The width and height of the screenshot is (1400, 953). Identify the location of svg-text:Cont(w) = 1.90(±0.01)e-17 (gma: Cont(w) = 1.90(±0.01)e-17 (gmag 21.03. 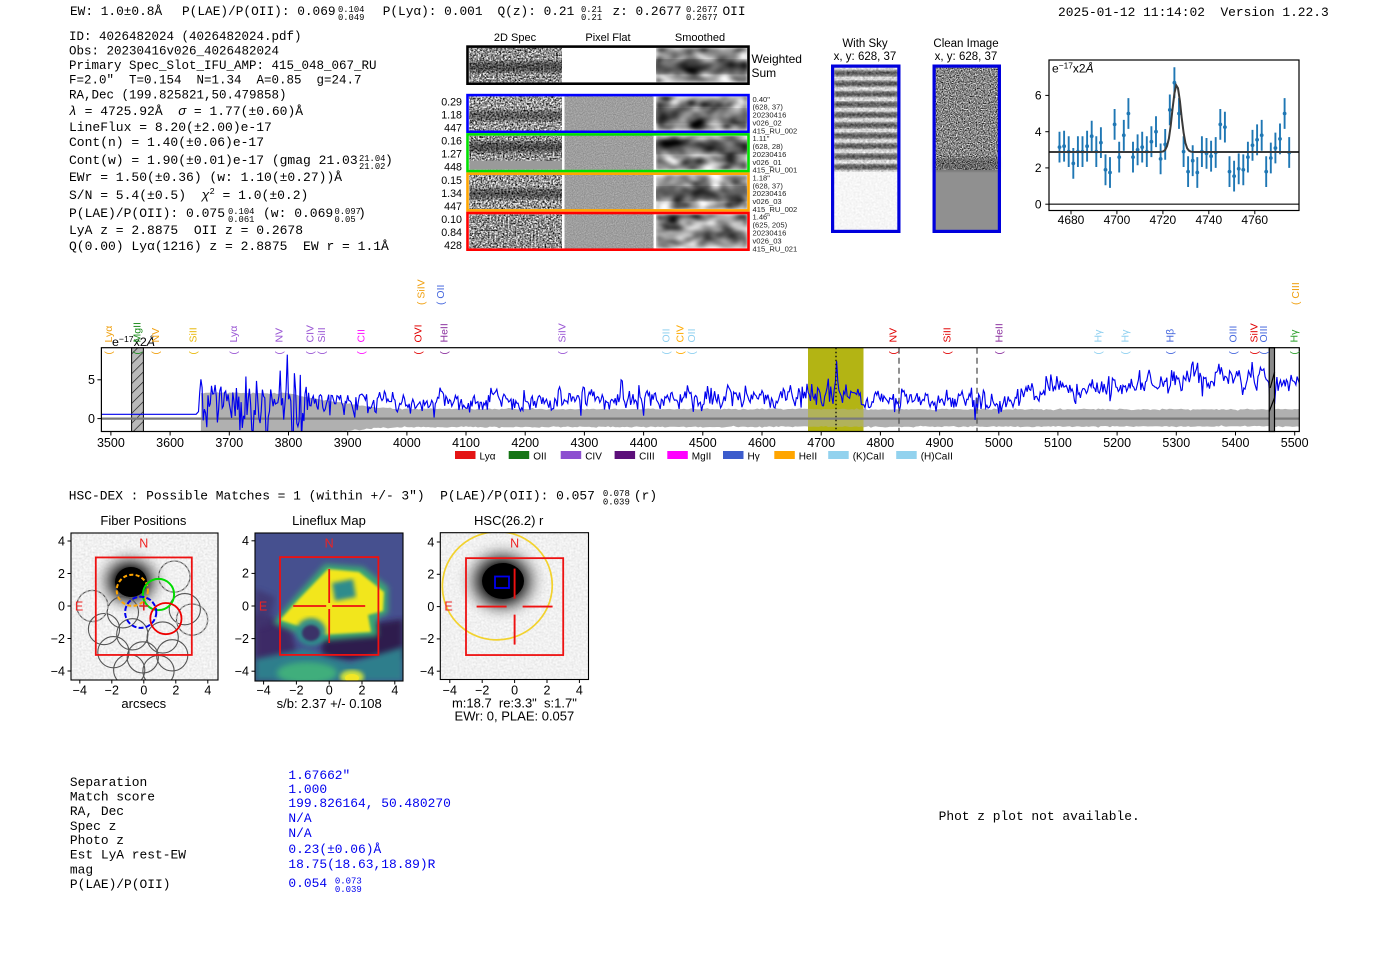
(213, 160).